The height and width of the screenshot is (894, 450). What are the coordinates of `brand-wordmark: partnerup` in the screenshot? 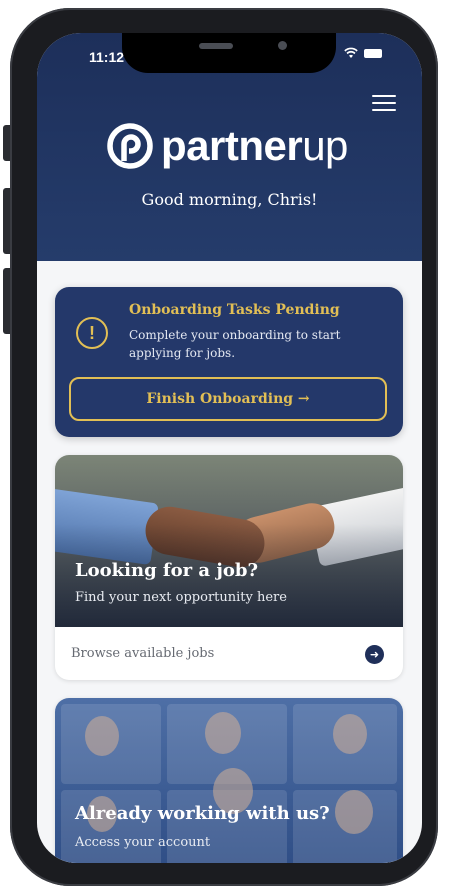 It's located at (254, 146).